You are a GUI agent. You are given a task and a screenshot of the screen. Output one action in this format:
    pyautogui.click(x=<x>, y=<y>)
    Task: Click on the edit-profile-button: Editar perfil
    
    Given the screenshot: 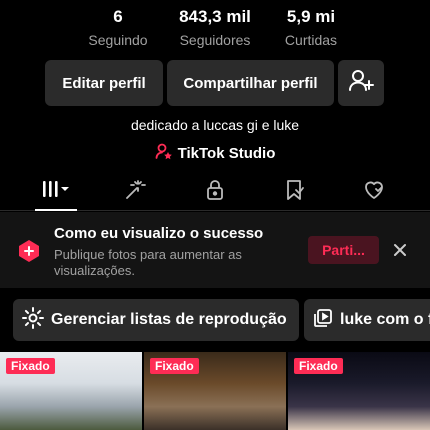 What is the action you would take?
    pyautogui.click(x=104, y=83)
    